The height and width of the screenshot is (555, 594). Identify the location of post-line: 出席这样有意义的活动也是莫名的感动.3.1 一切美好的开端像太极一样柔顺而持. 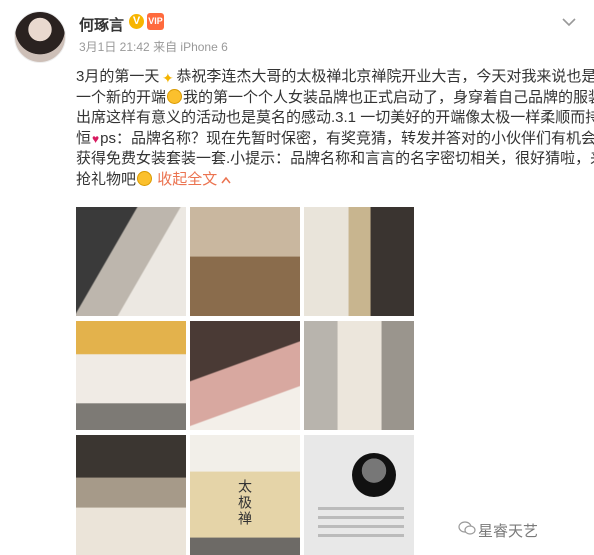
(335, 117).